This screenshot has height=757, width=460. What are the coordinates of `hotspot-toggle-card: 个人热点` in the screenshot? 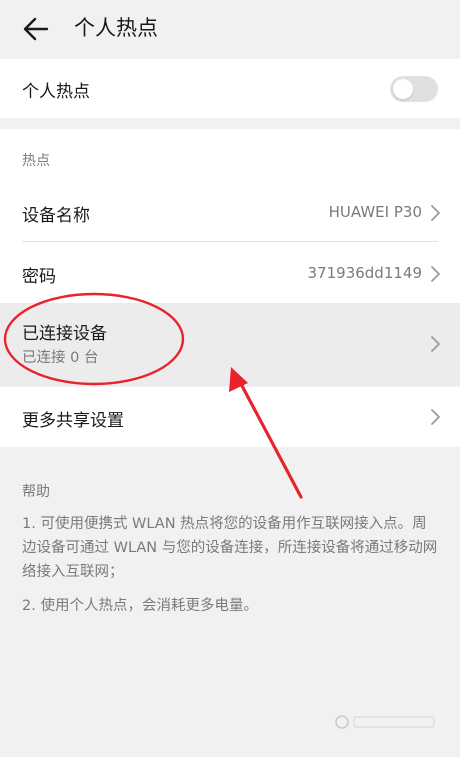 It's located at (230, 88).